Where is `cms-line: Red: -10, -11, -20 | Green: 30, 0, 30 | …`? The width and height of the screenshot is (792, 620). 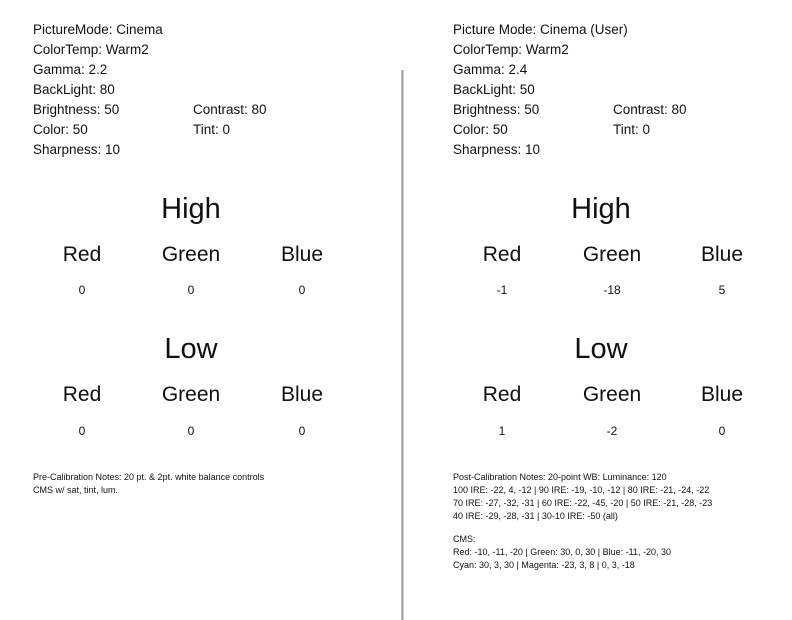 cms-line: Red: -10, -11, -20 | Green: 30, 0, 30 | … is located at coordinates (562, 552).